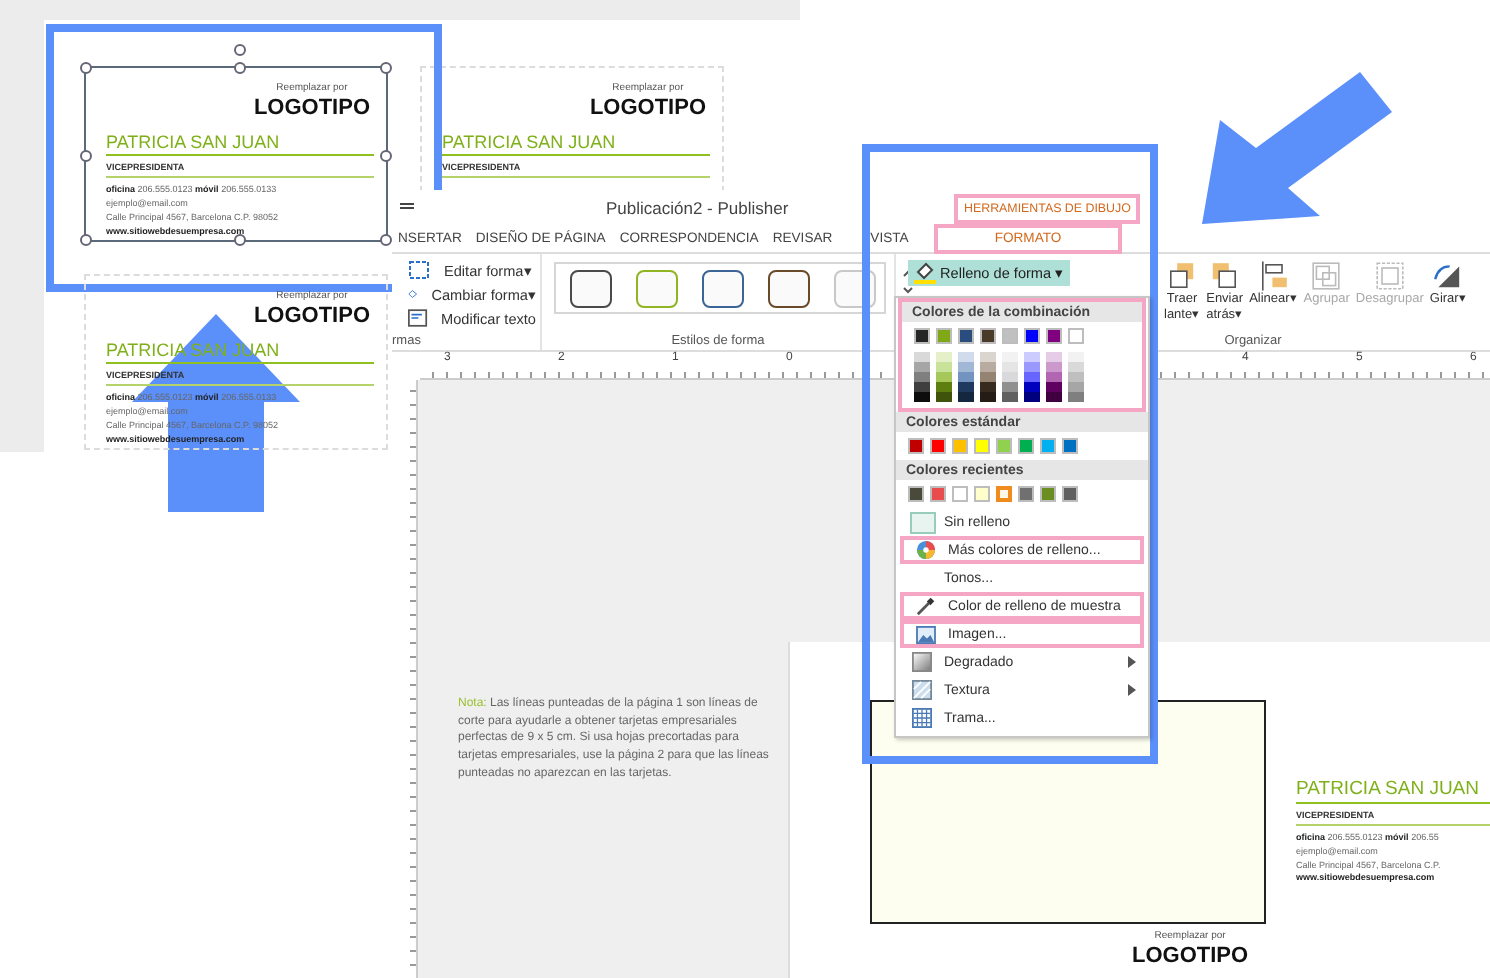  I want to click on group-icon, so click(1326, 276).